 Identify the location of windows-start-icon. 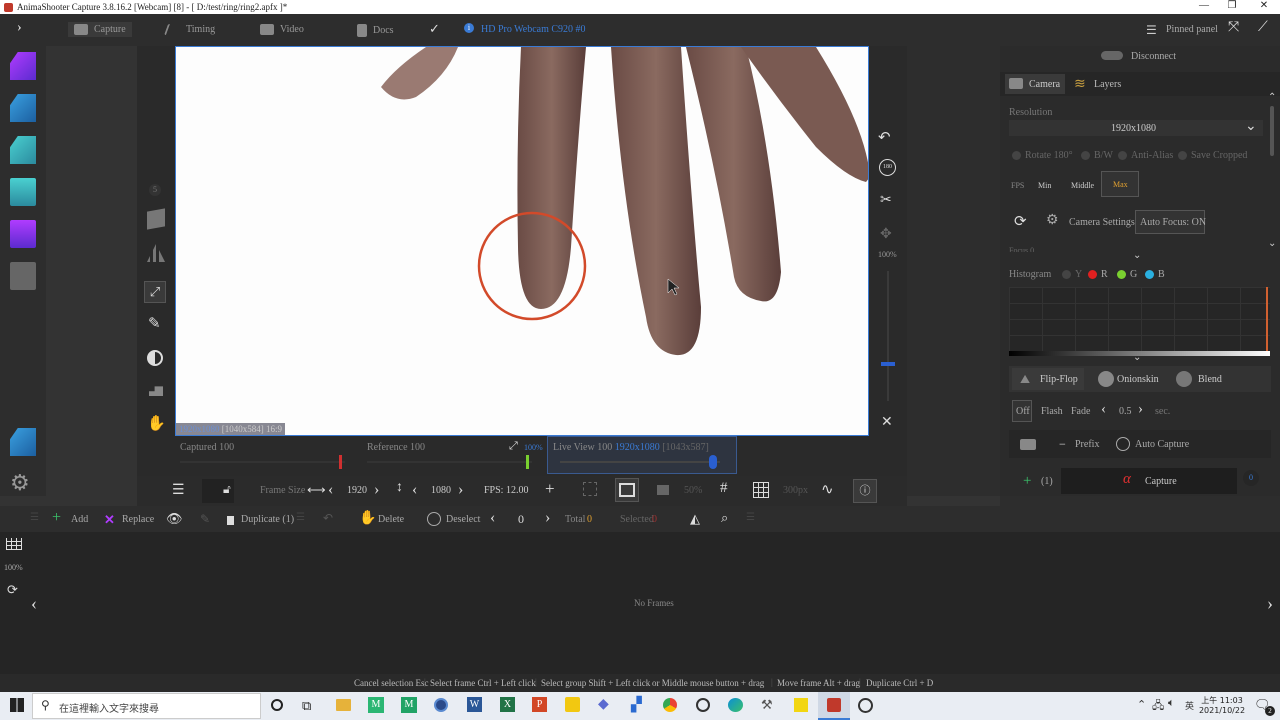
(17, 705).